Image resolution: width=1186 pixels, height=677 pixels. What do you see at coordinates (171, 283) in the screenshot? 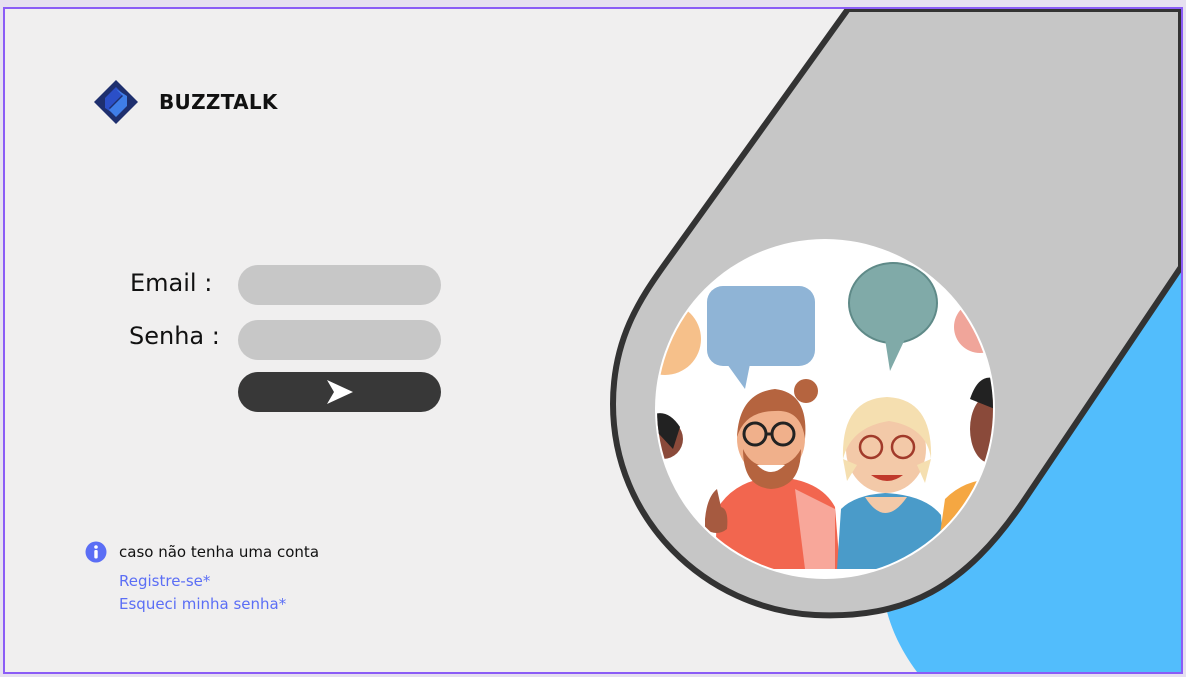
I see `email-label: Email :` at bounding box center [171, 283].